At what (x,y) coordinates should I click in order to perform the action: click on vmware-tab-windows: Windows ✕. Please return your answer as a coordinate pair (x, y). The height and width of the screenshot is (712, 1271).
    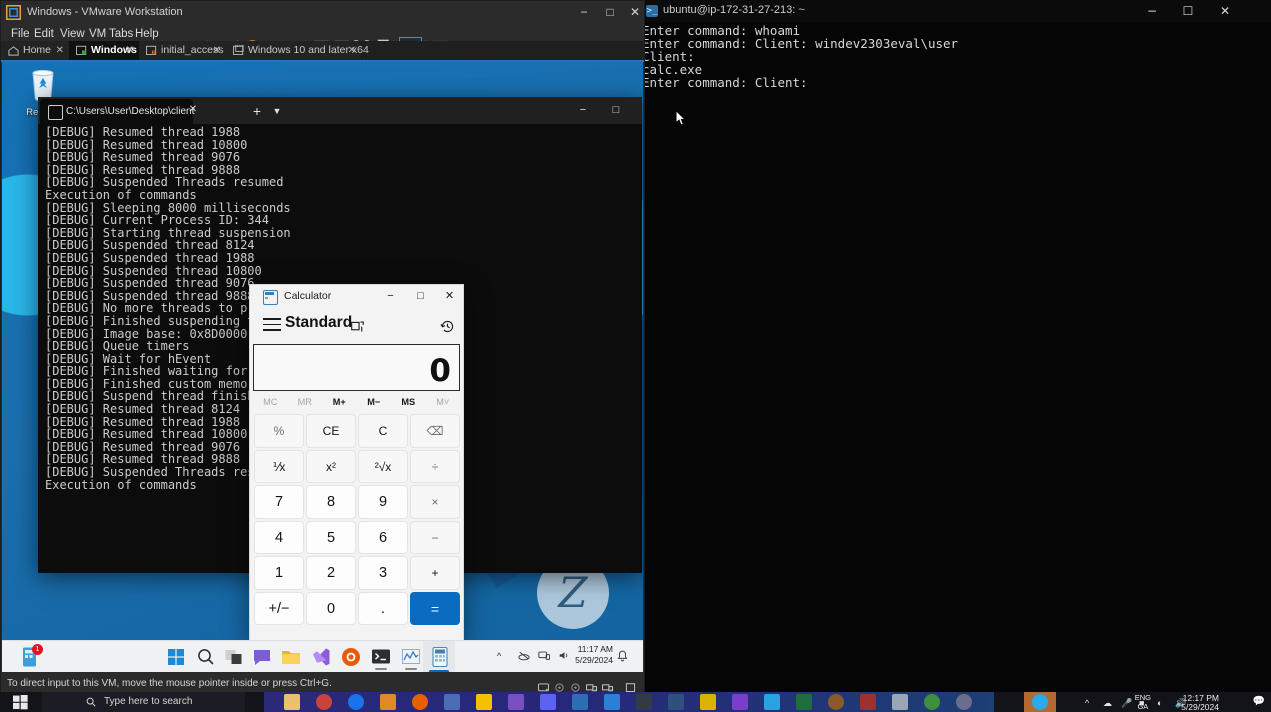
    Looking at the image, I should click on (104, 51).